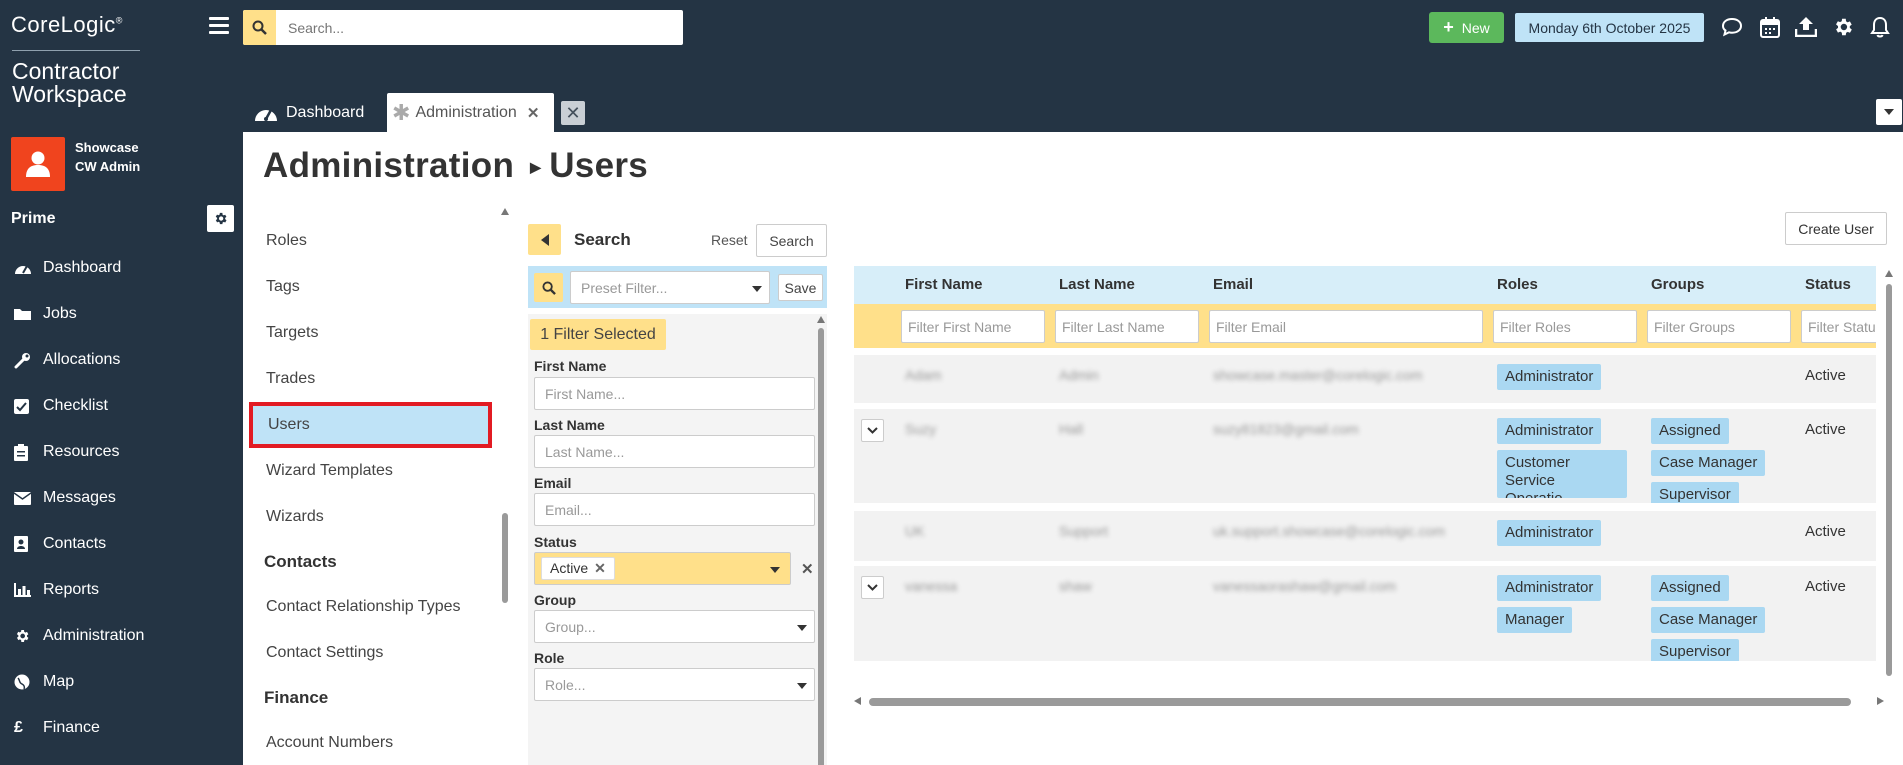 The image size is (1903, 765). Describe the element at coordinates (370, 471) in the screenshot. I see `settings-item-wizard-templates: Wizard Templates` at that location.